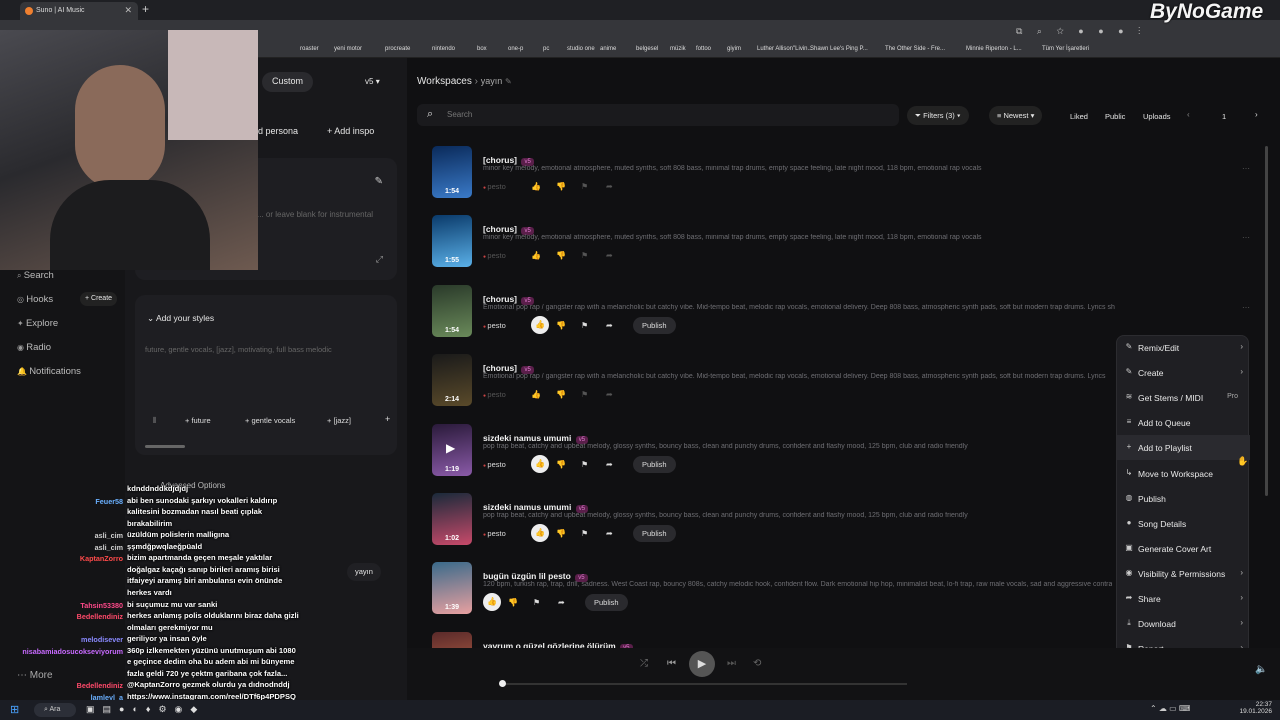 The height and width of the screenshot is (720, 1280). I want to click on public-filter: Public, so click(1115, 116).